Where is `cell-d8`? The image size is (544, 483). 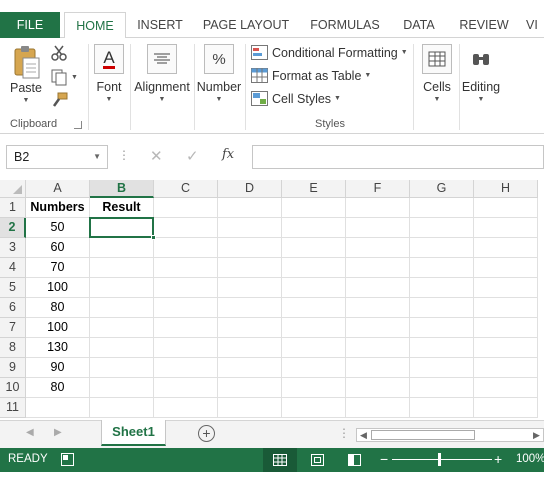
cell-d8 is located at coordinates (250, 348).